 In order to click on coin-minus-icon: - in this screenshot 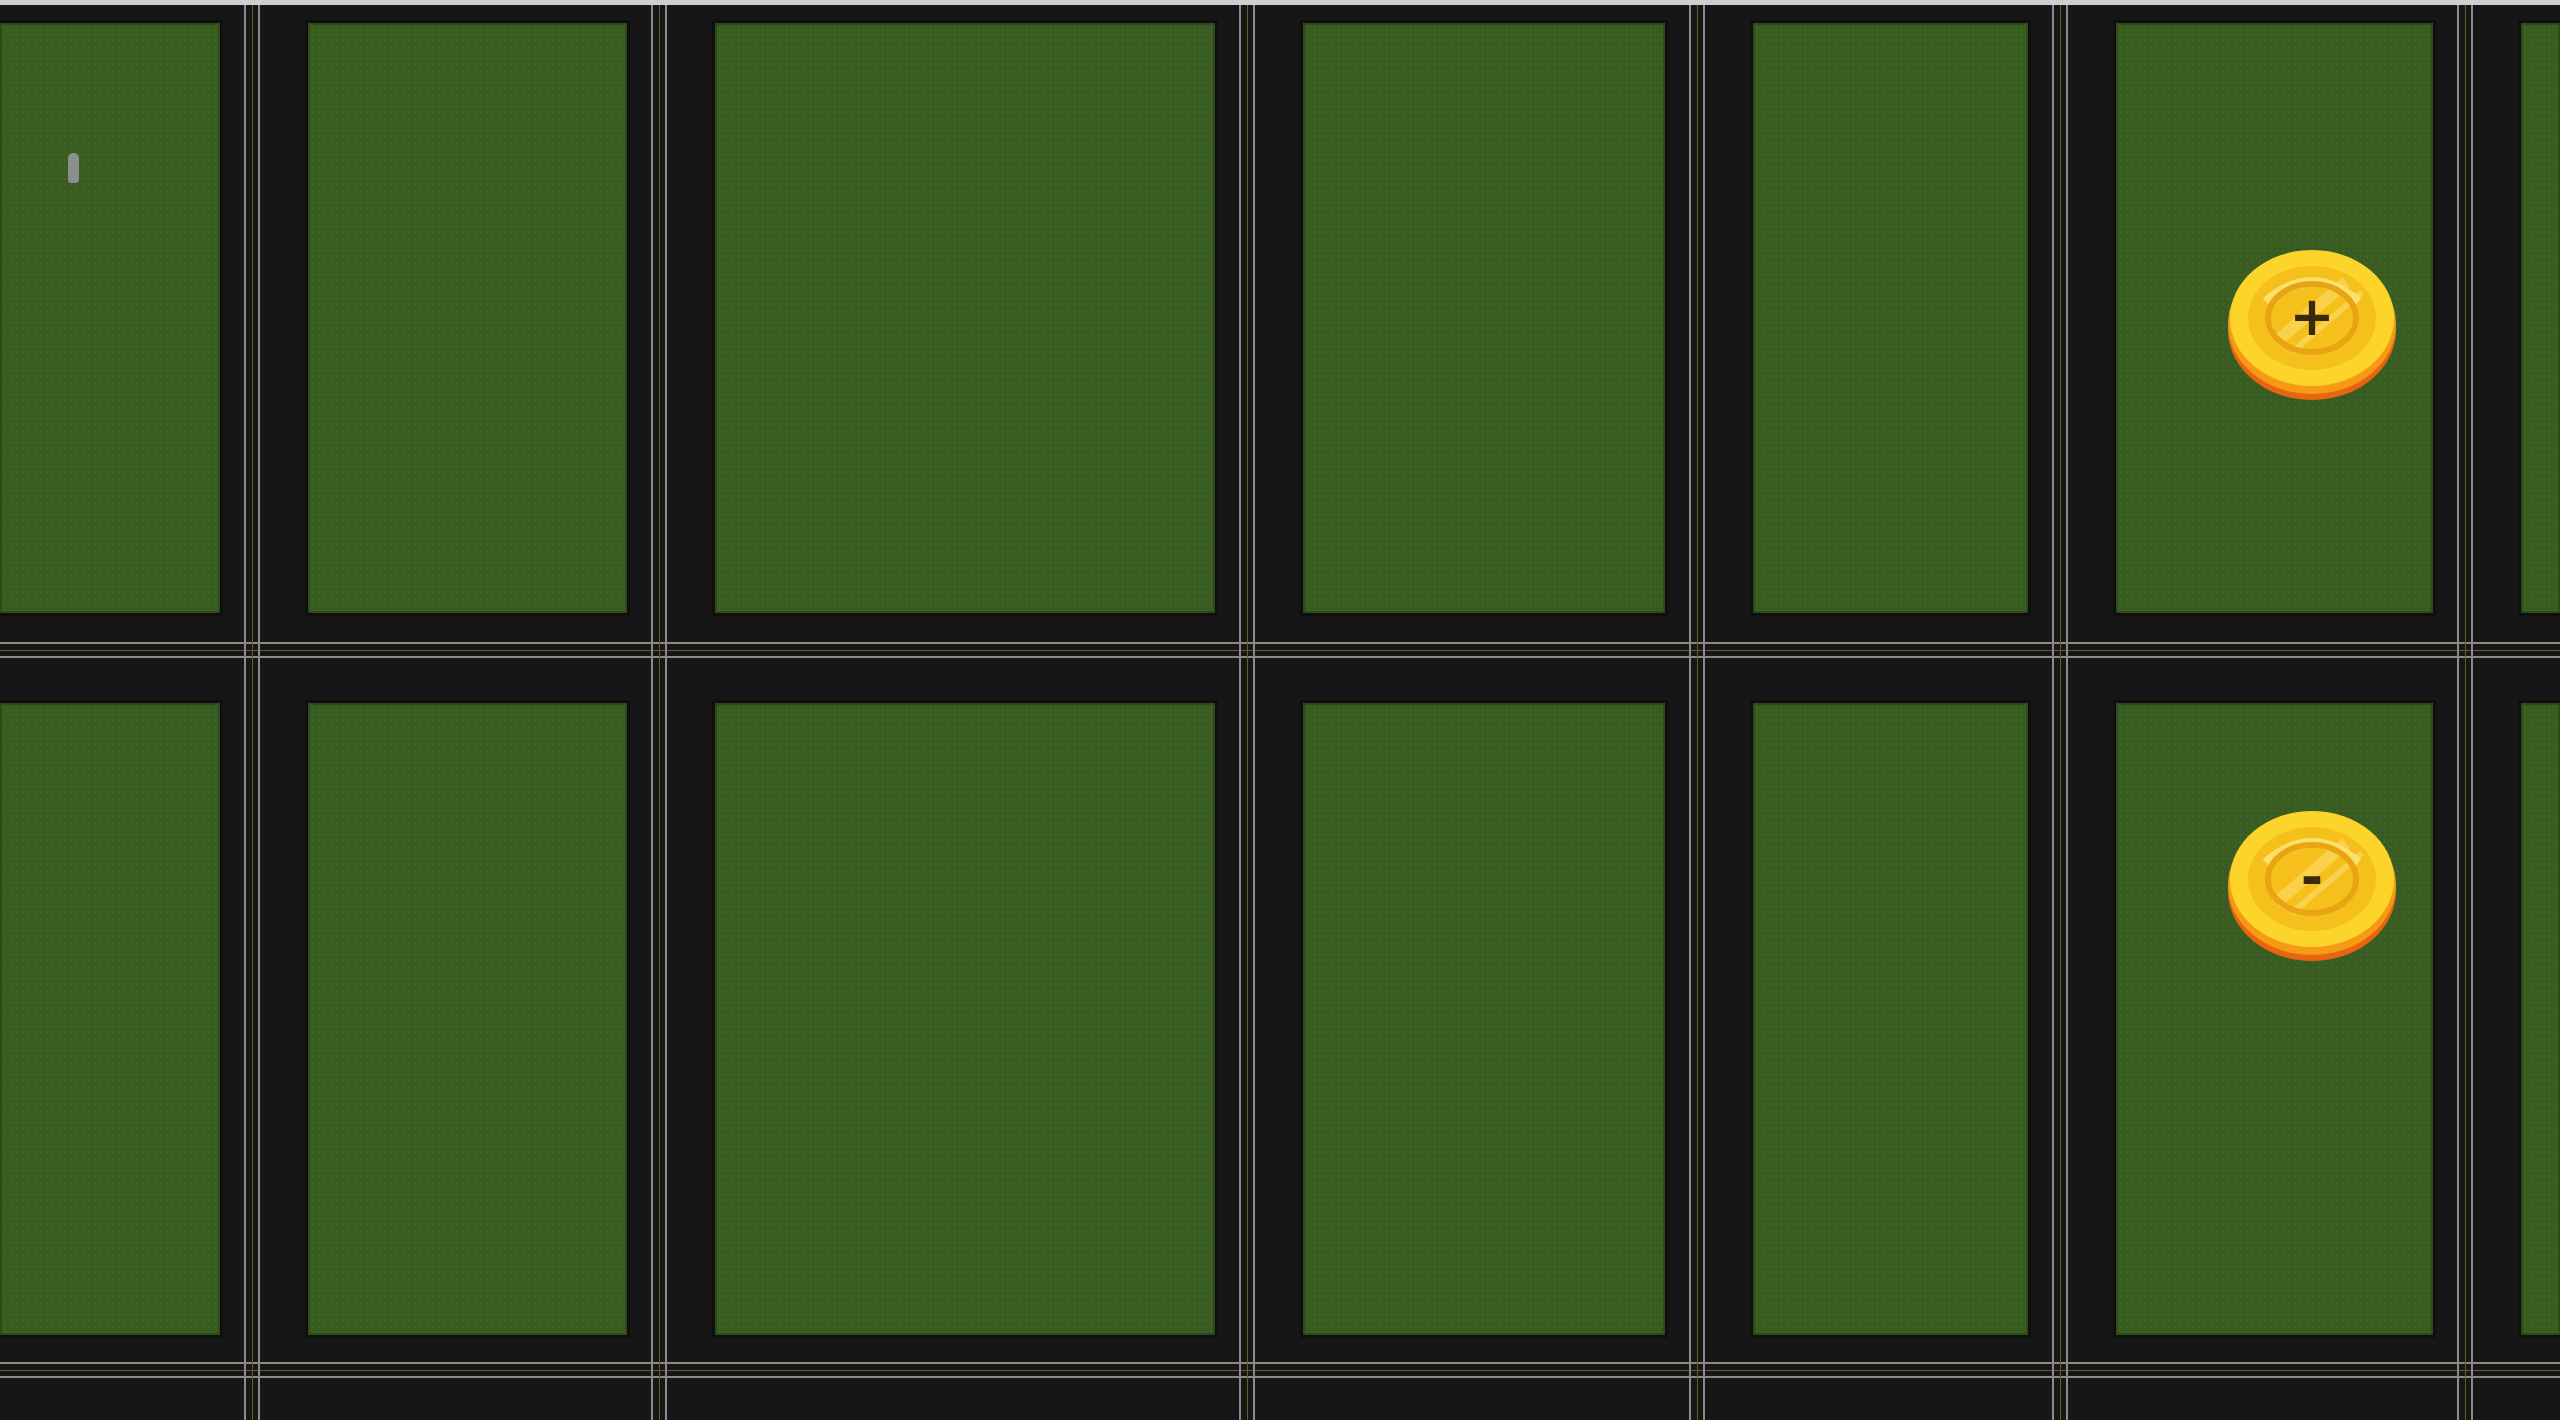, I will do `click(2312, 886)`.